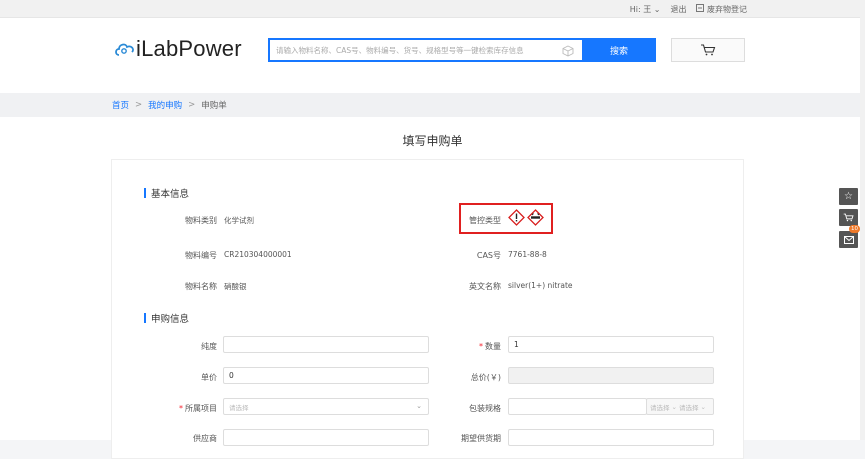 The image size is (865, 459). Describe the element at coordinates (611, 344) in the screenshot. I see `quantity-input: 1` at that location.